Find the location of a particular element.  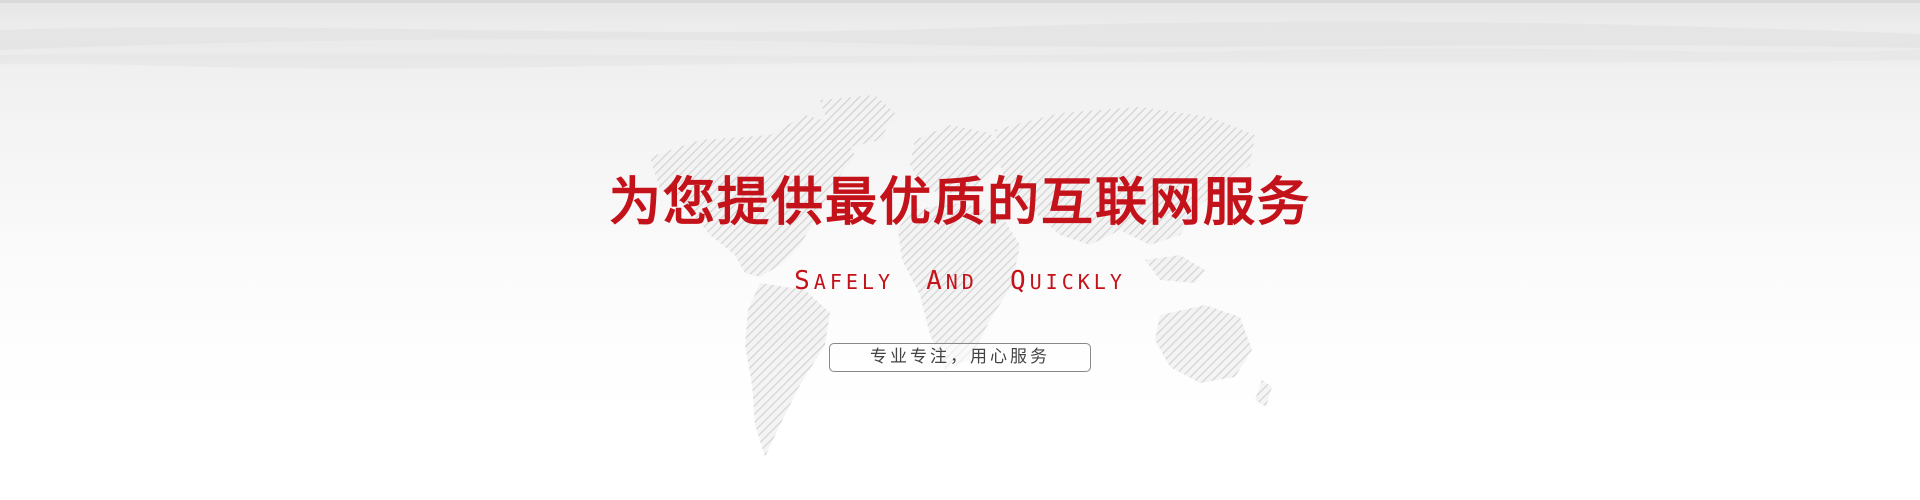

tagline-word-and: AND is located at coordinates (952, 281).